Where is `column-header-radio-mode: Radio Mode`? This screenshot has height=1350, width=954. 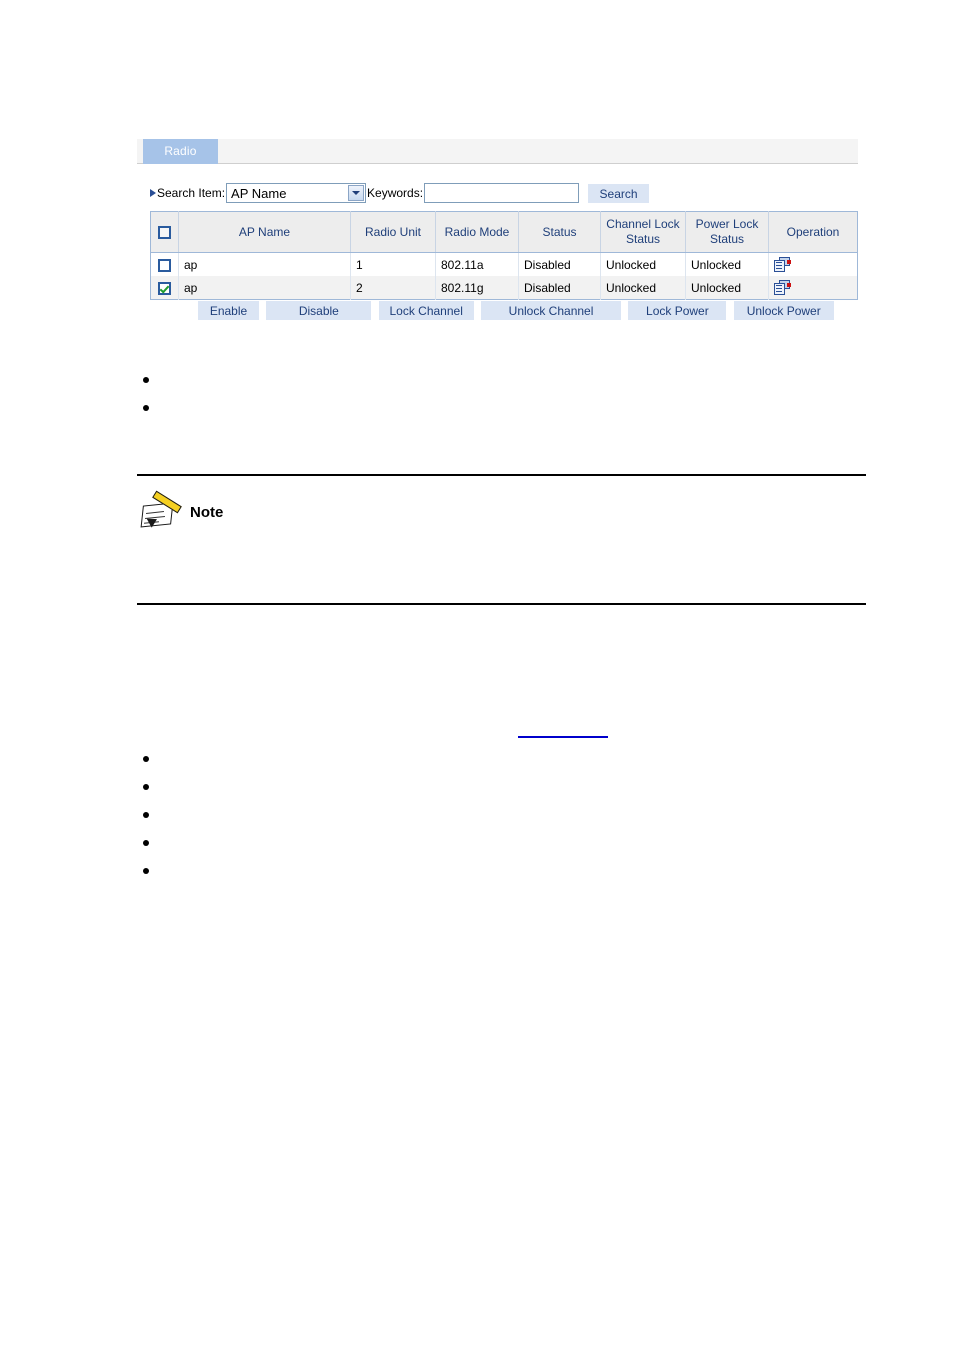
column-header-radio-mode: Radio Mode is located at coordinates (477, 232).